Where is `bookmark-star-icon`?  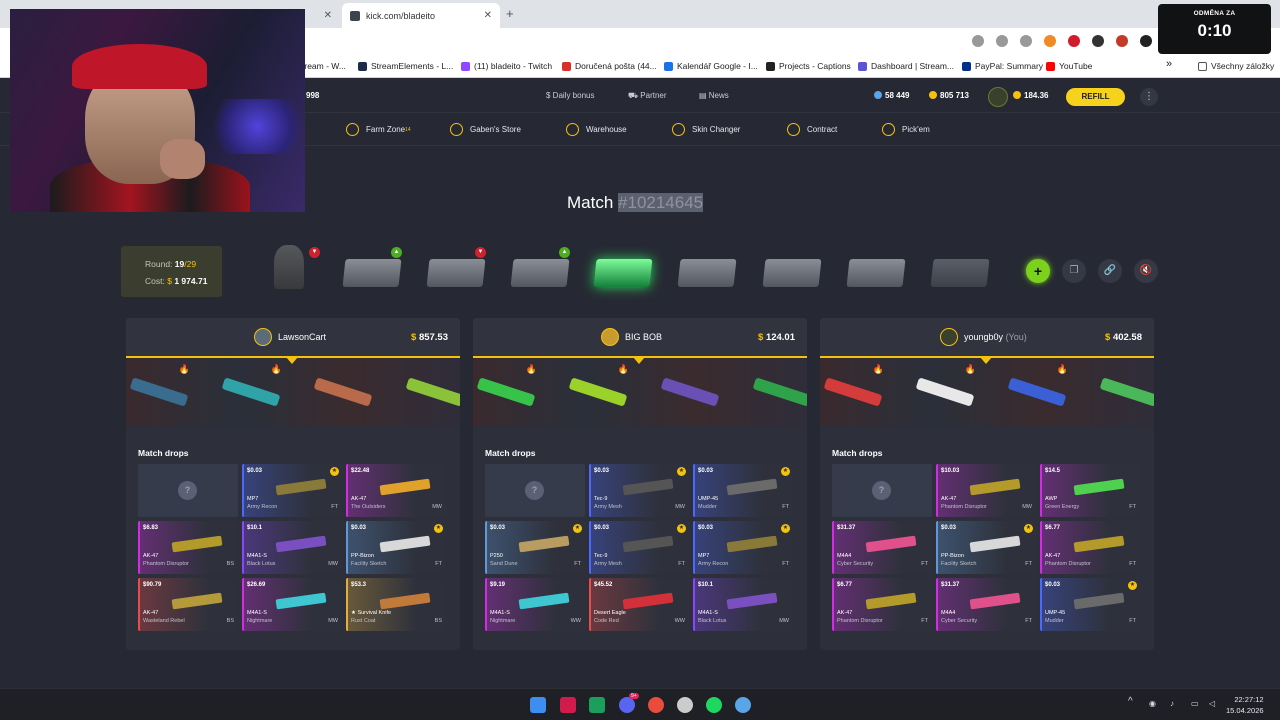
bookmark-star-icon is located at coordinates (1026, 41).